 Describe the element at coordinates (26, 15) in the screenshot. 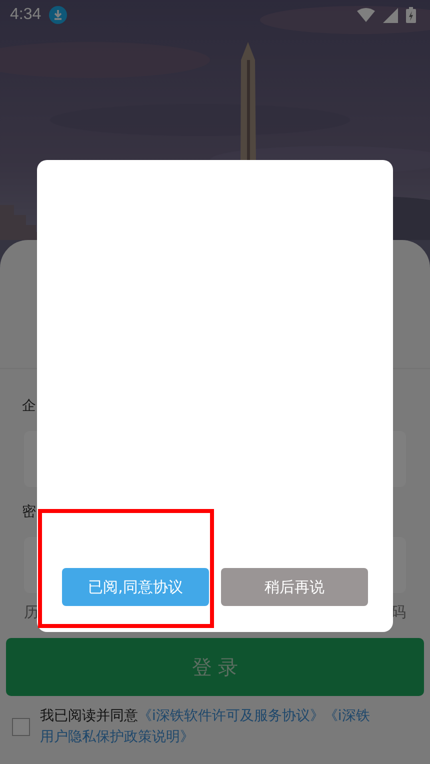

I see `status-time: 4:34` at that location.